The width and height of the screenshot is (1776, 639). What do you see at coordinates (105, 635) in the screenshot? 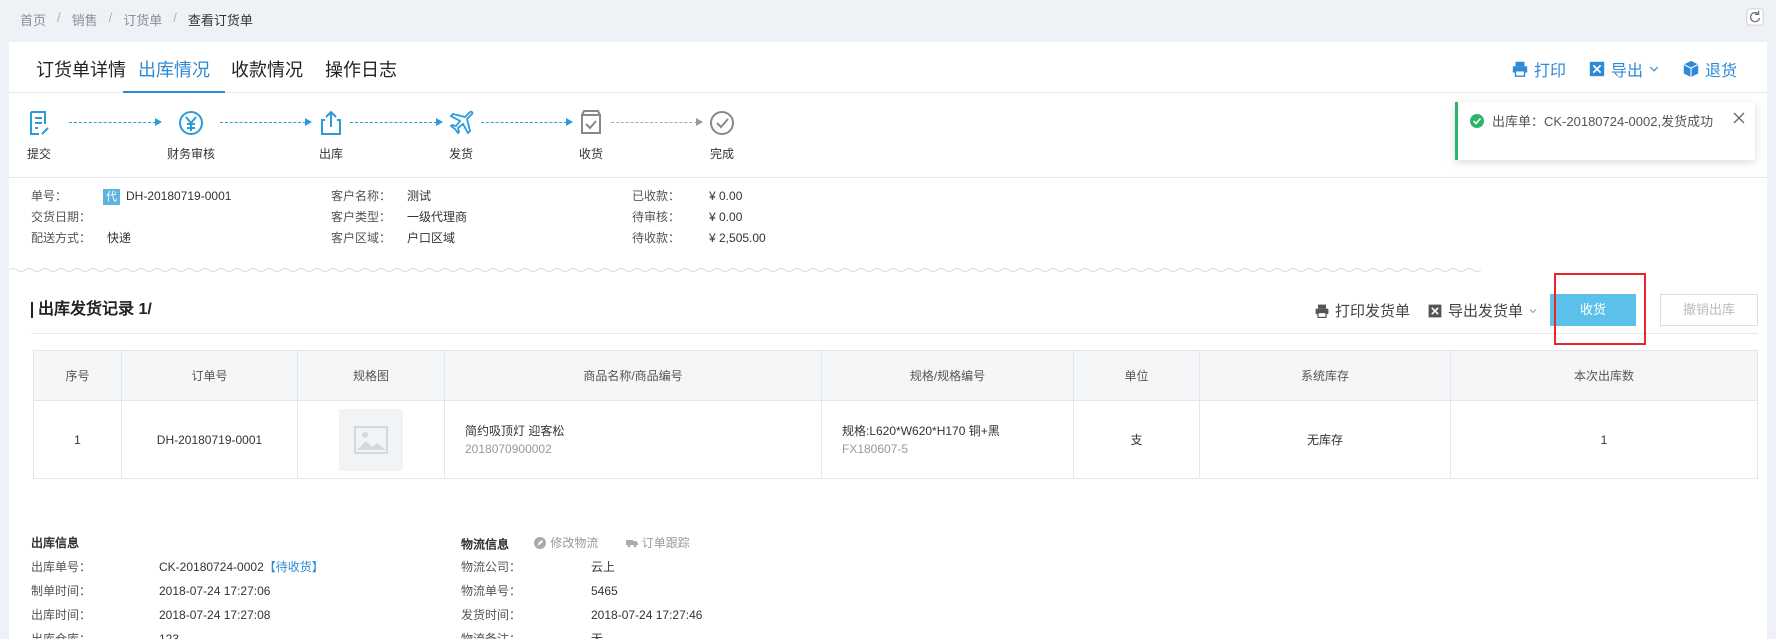
I see `warehouse-row: 出库仓库： 123` at bounding box center [105, 635].